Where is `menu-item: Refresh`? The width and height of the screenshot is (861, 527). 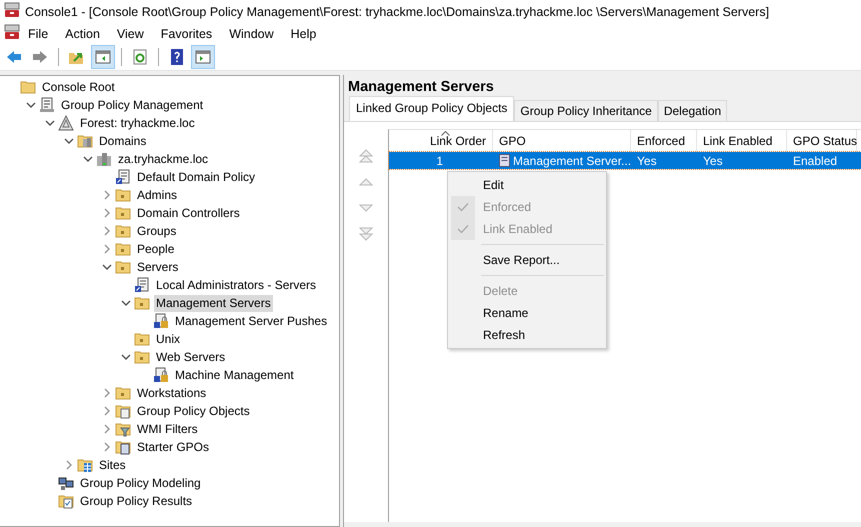
menu-item: Refresh is located at coordinates (504, 335).